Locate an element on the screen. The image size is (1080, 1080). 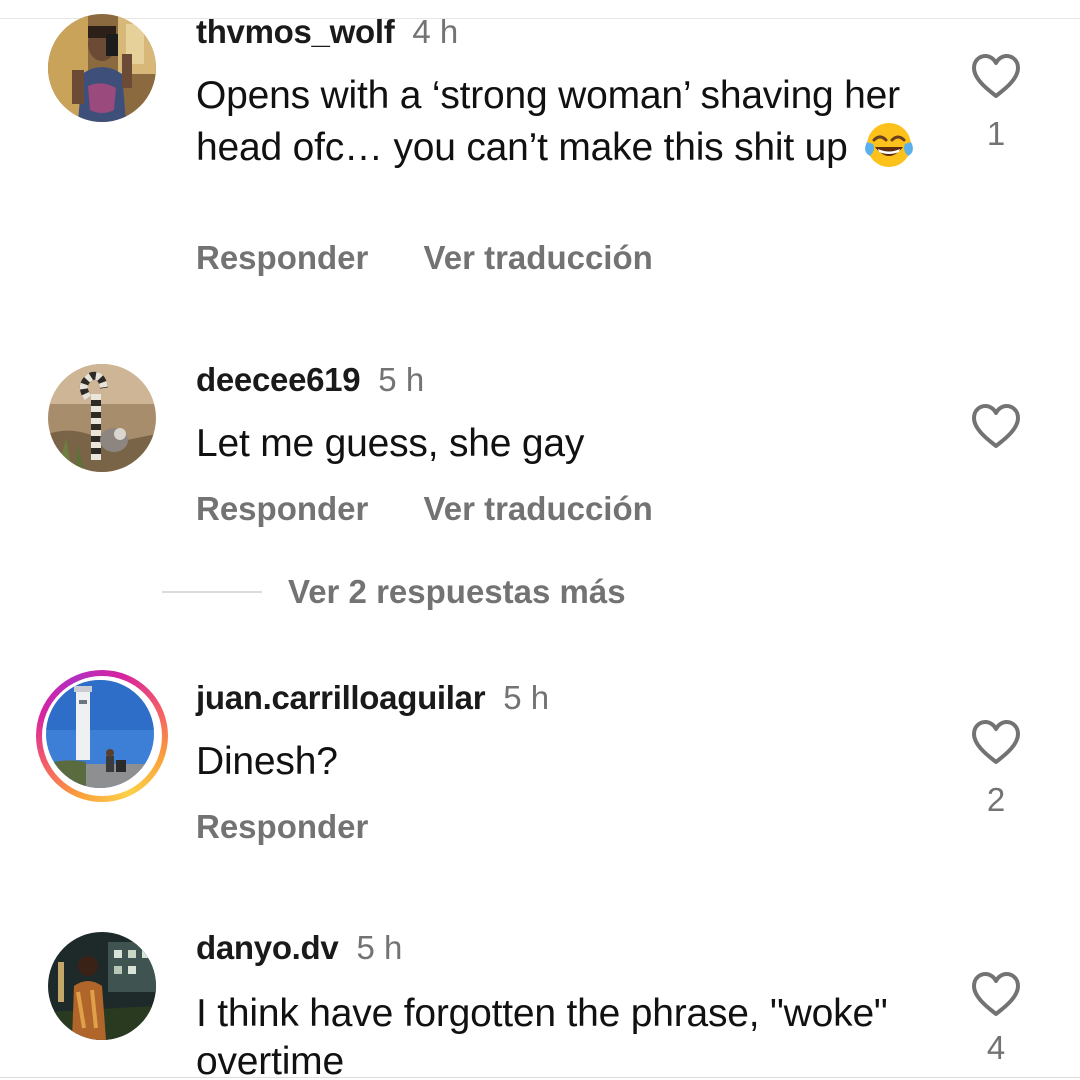
comment-username: thvmos_wolf is located at coordinates (295, 31).